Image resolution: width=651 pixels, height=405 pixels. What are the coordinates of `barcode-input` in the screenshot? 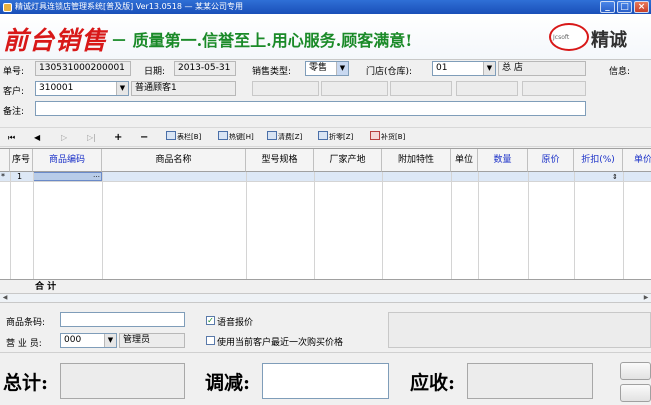 It's located at (122, 319).